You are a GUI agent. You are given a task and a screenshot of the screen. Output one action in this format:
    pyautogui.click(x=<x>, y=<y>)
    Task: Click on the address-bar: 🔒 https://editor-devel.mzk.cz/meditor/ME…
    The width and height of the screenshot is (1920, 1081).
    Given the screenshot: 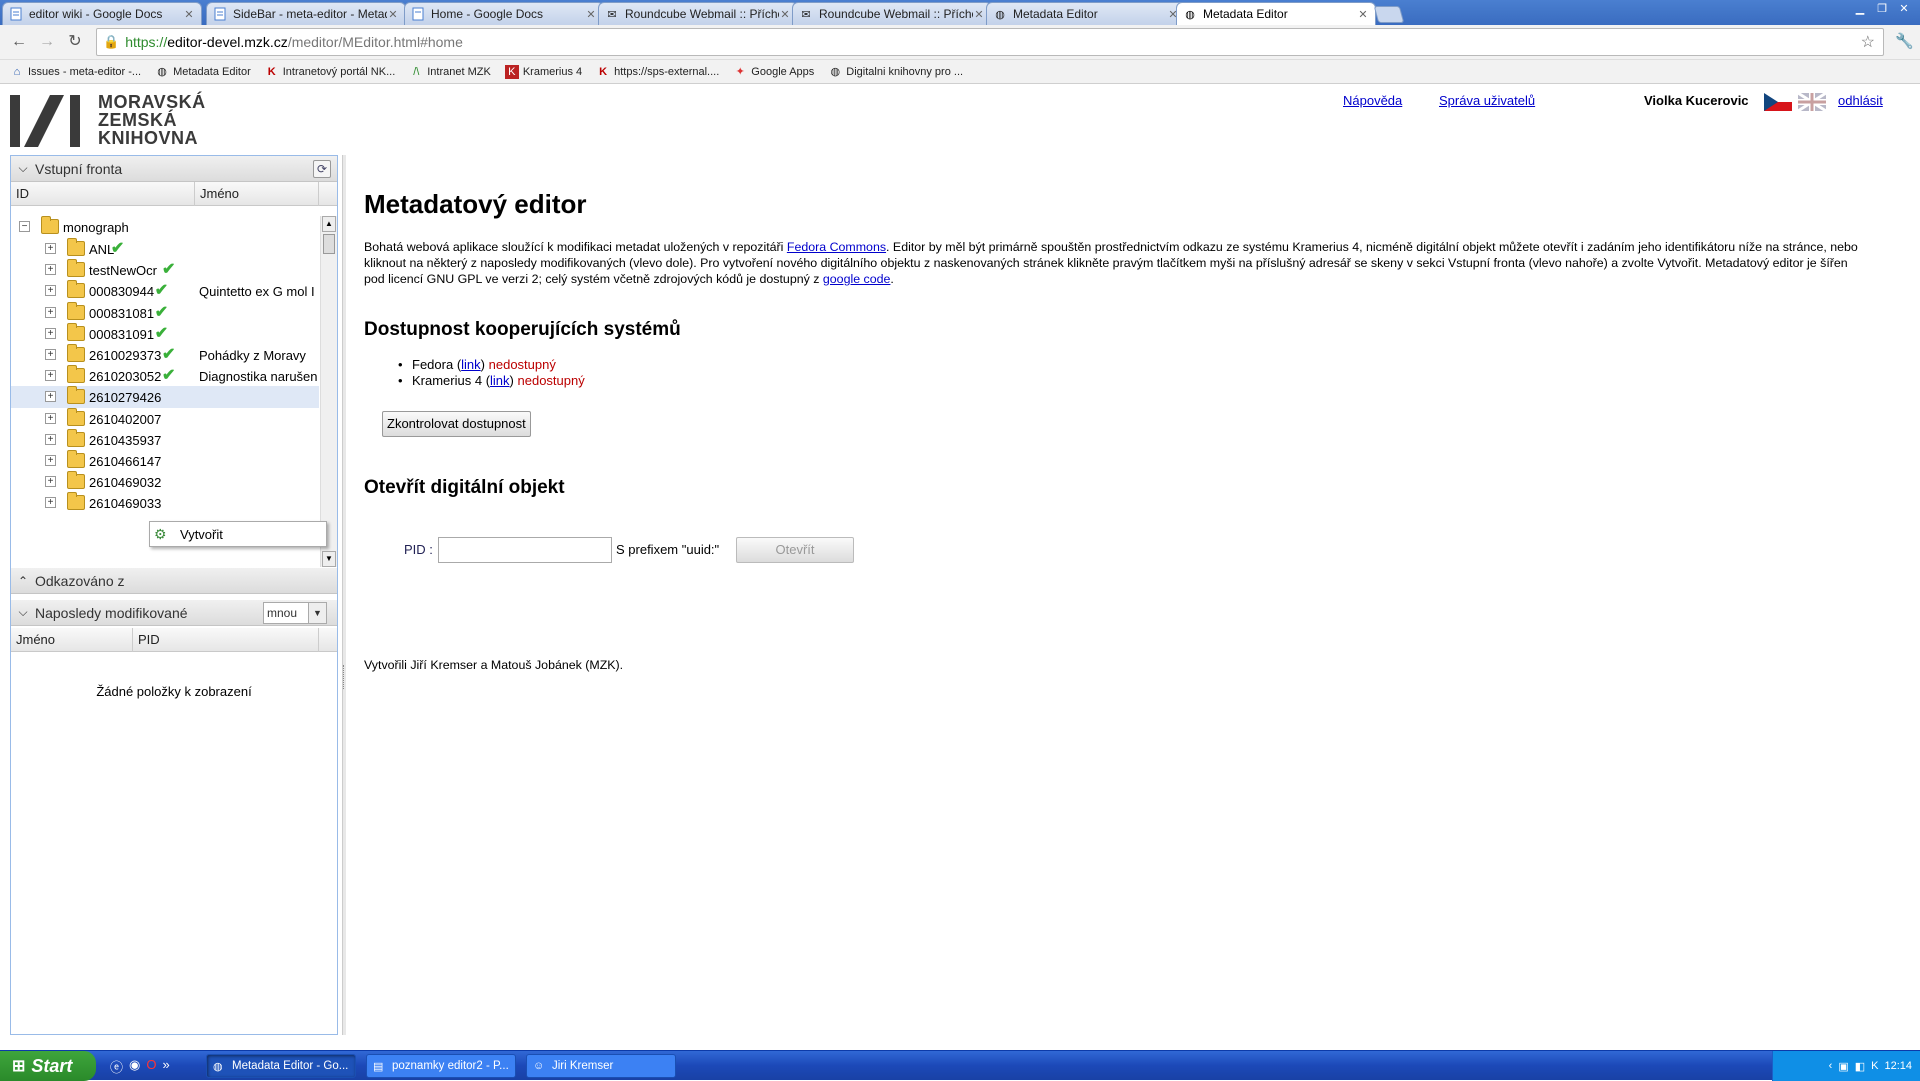 What is the action you would take?
    pyautogui.click(x=990, y=42)
    